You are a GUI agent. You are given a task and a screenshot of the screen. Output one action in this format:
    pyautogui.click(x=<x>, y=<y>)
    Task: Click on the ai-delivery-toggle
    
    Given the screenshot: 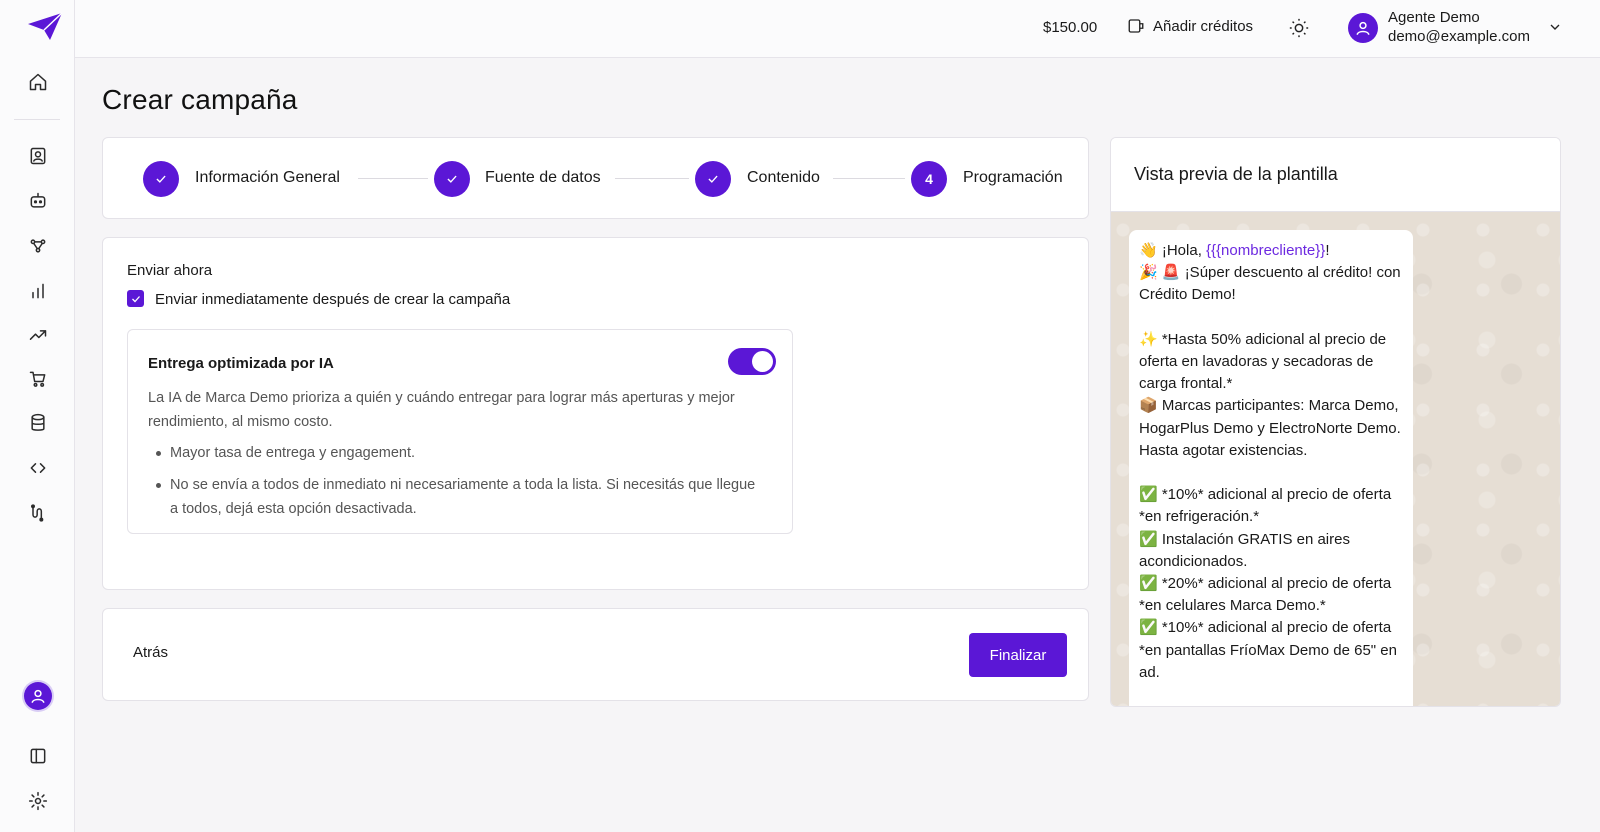 What is the action you would take?
    pyautogui.click(x=752, y=361)
    